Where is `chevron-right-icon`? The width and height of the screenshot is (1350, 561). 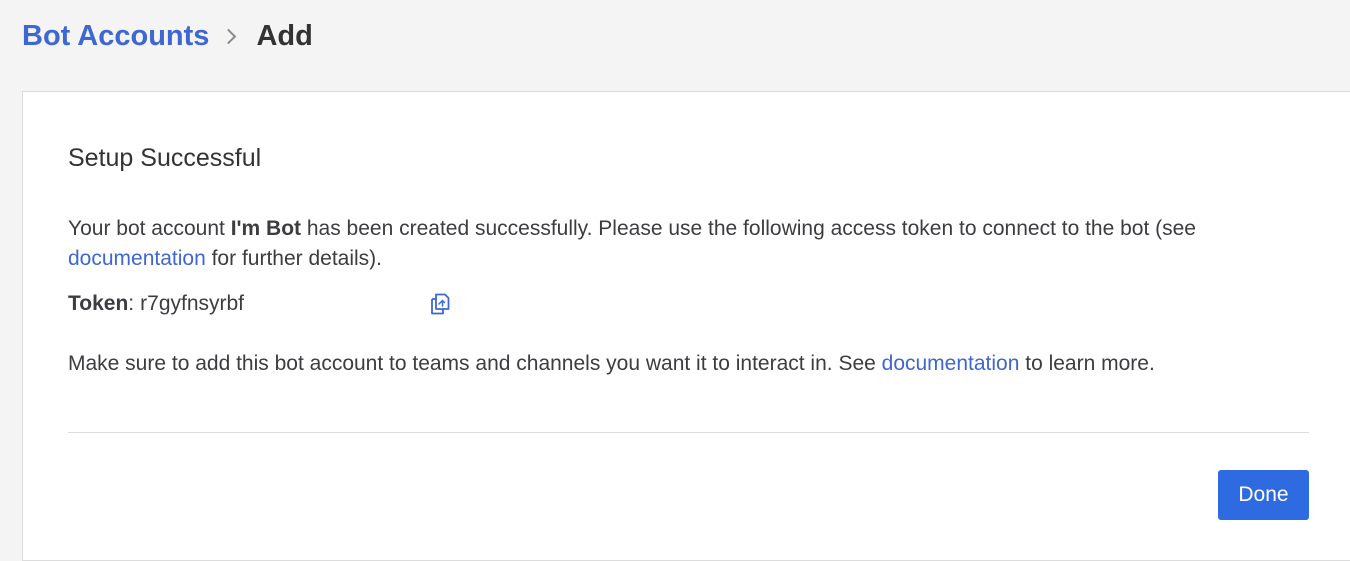 chevron-right-icon is located at coordinates (229, 36).